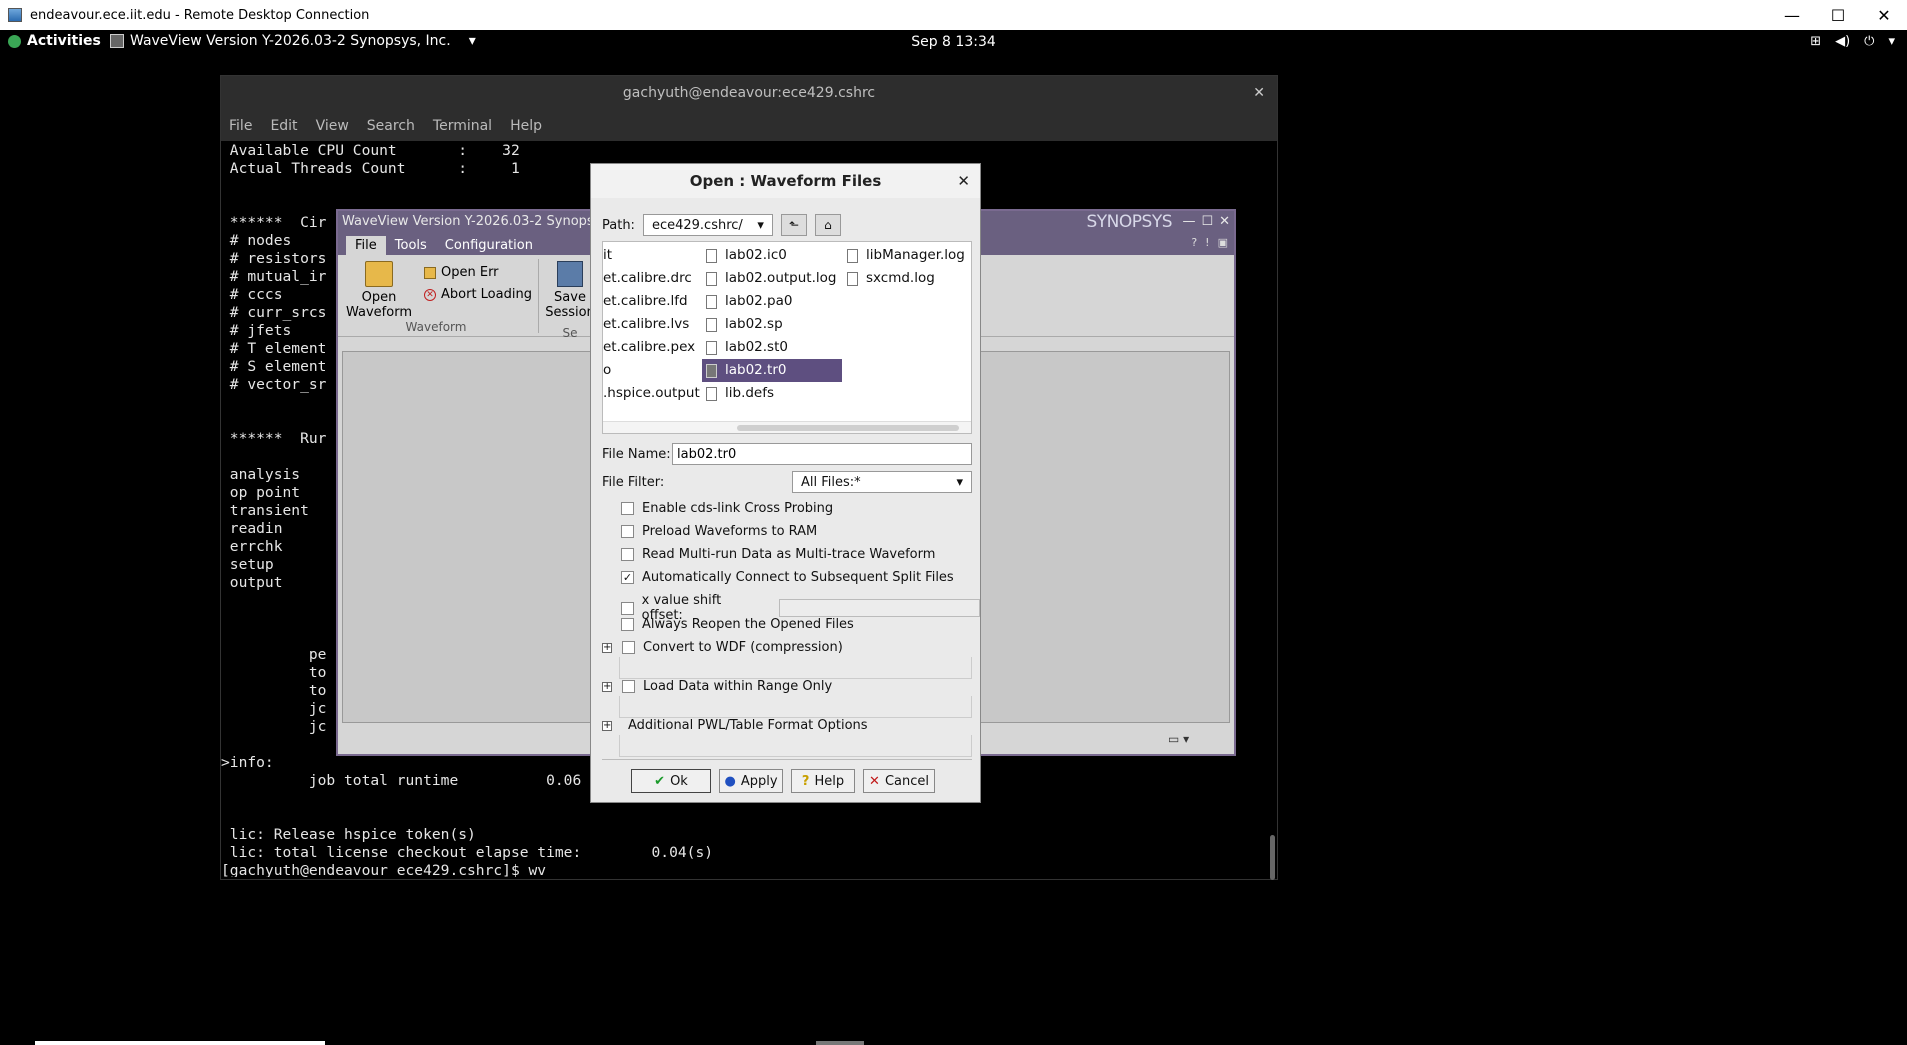  I want to click on pwl-options-header: Additional PWL/Table Format Options, so click(748, 725).